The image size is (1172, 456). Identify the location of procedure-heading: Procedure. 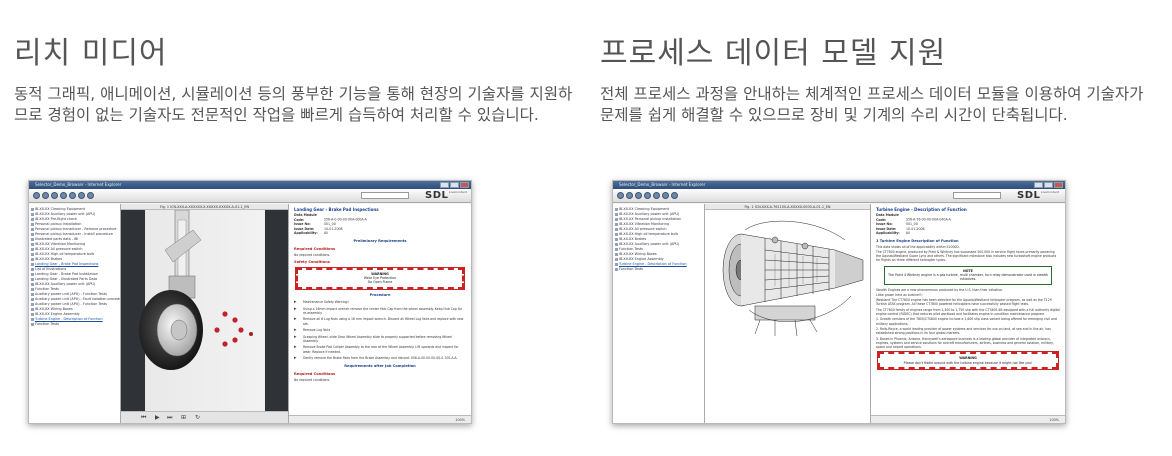
(380, 294).